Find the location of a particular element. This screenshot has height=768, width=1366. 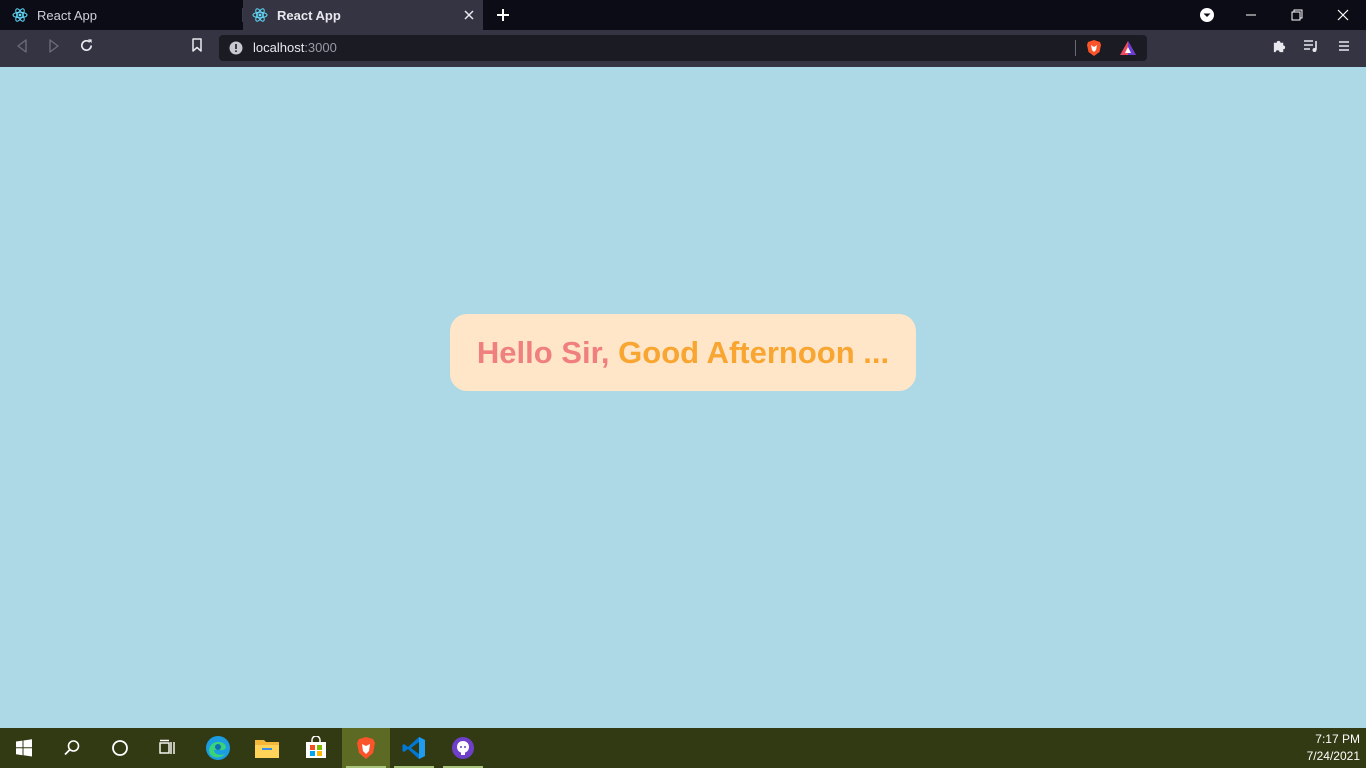

playlist-icon is located at coordinates (1311, 48).